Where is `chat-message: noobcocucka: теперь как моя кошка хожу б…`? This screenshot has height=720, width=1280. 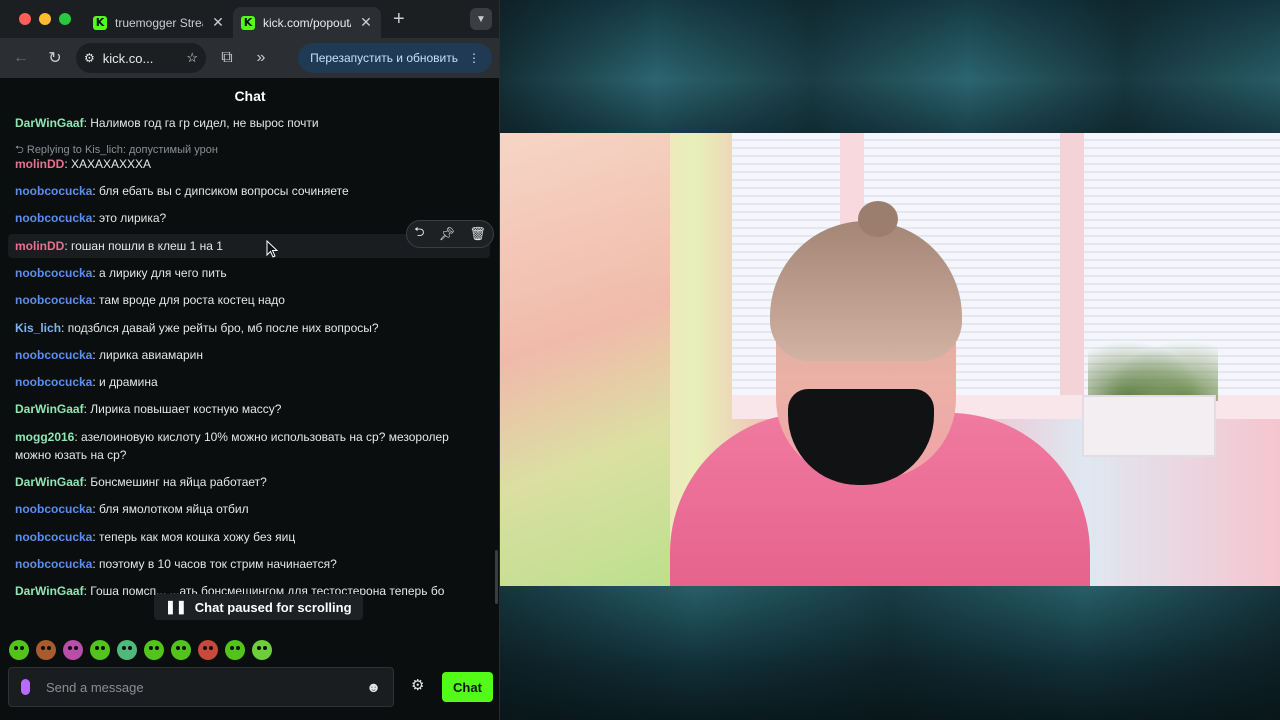
chat-message: noobcocucka: теперь как моя кошка хожу б… is located at coordinates (155, 537).